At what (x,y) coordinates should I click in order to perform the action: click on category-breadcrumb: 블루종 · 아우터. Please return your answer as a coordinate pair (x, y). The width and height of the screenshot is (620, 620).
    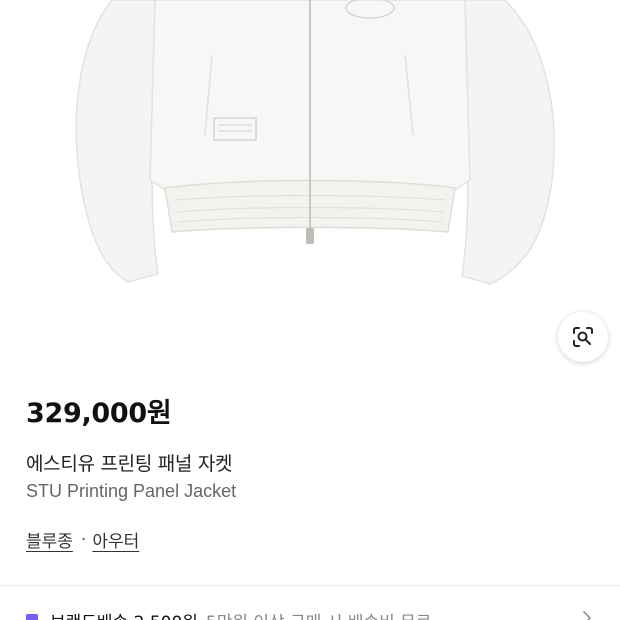
    Looking at the image, I should click on (82, 540).